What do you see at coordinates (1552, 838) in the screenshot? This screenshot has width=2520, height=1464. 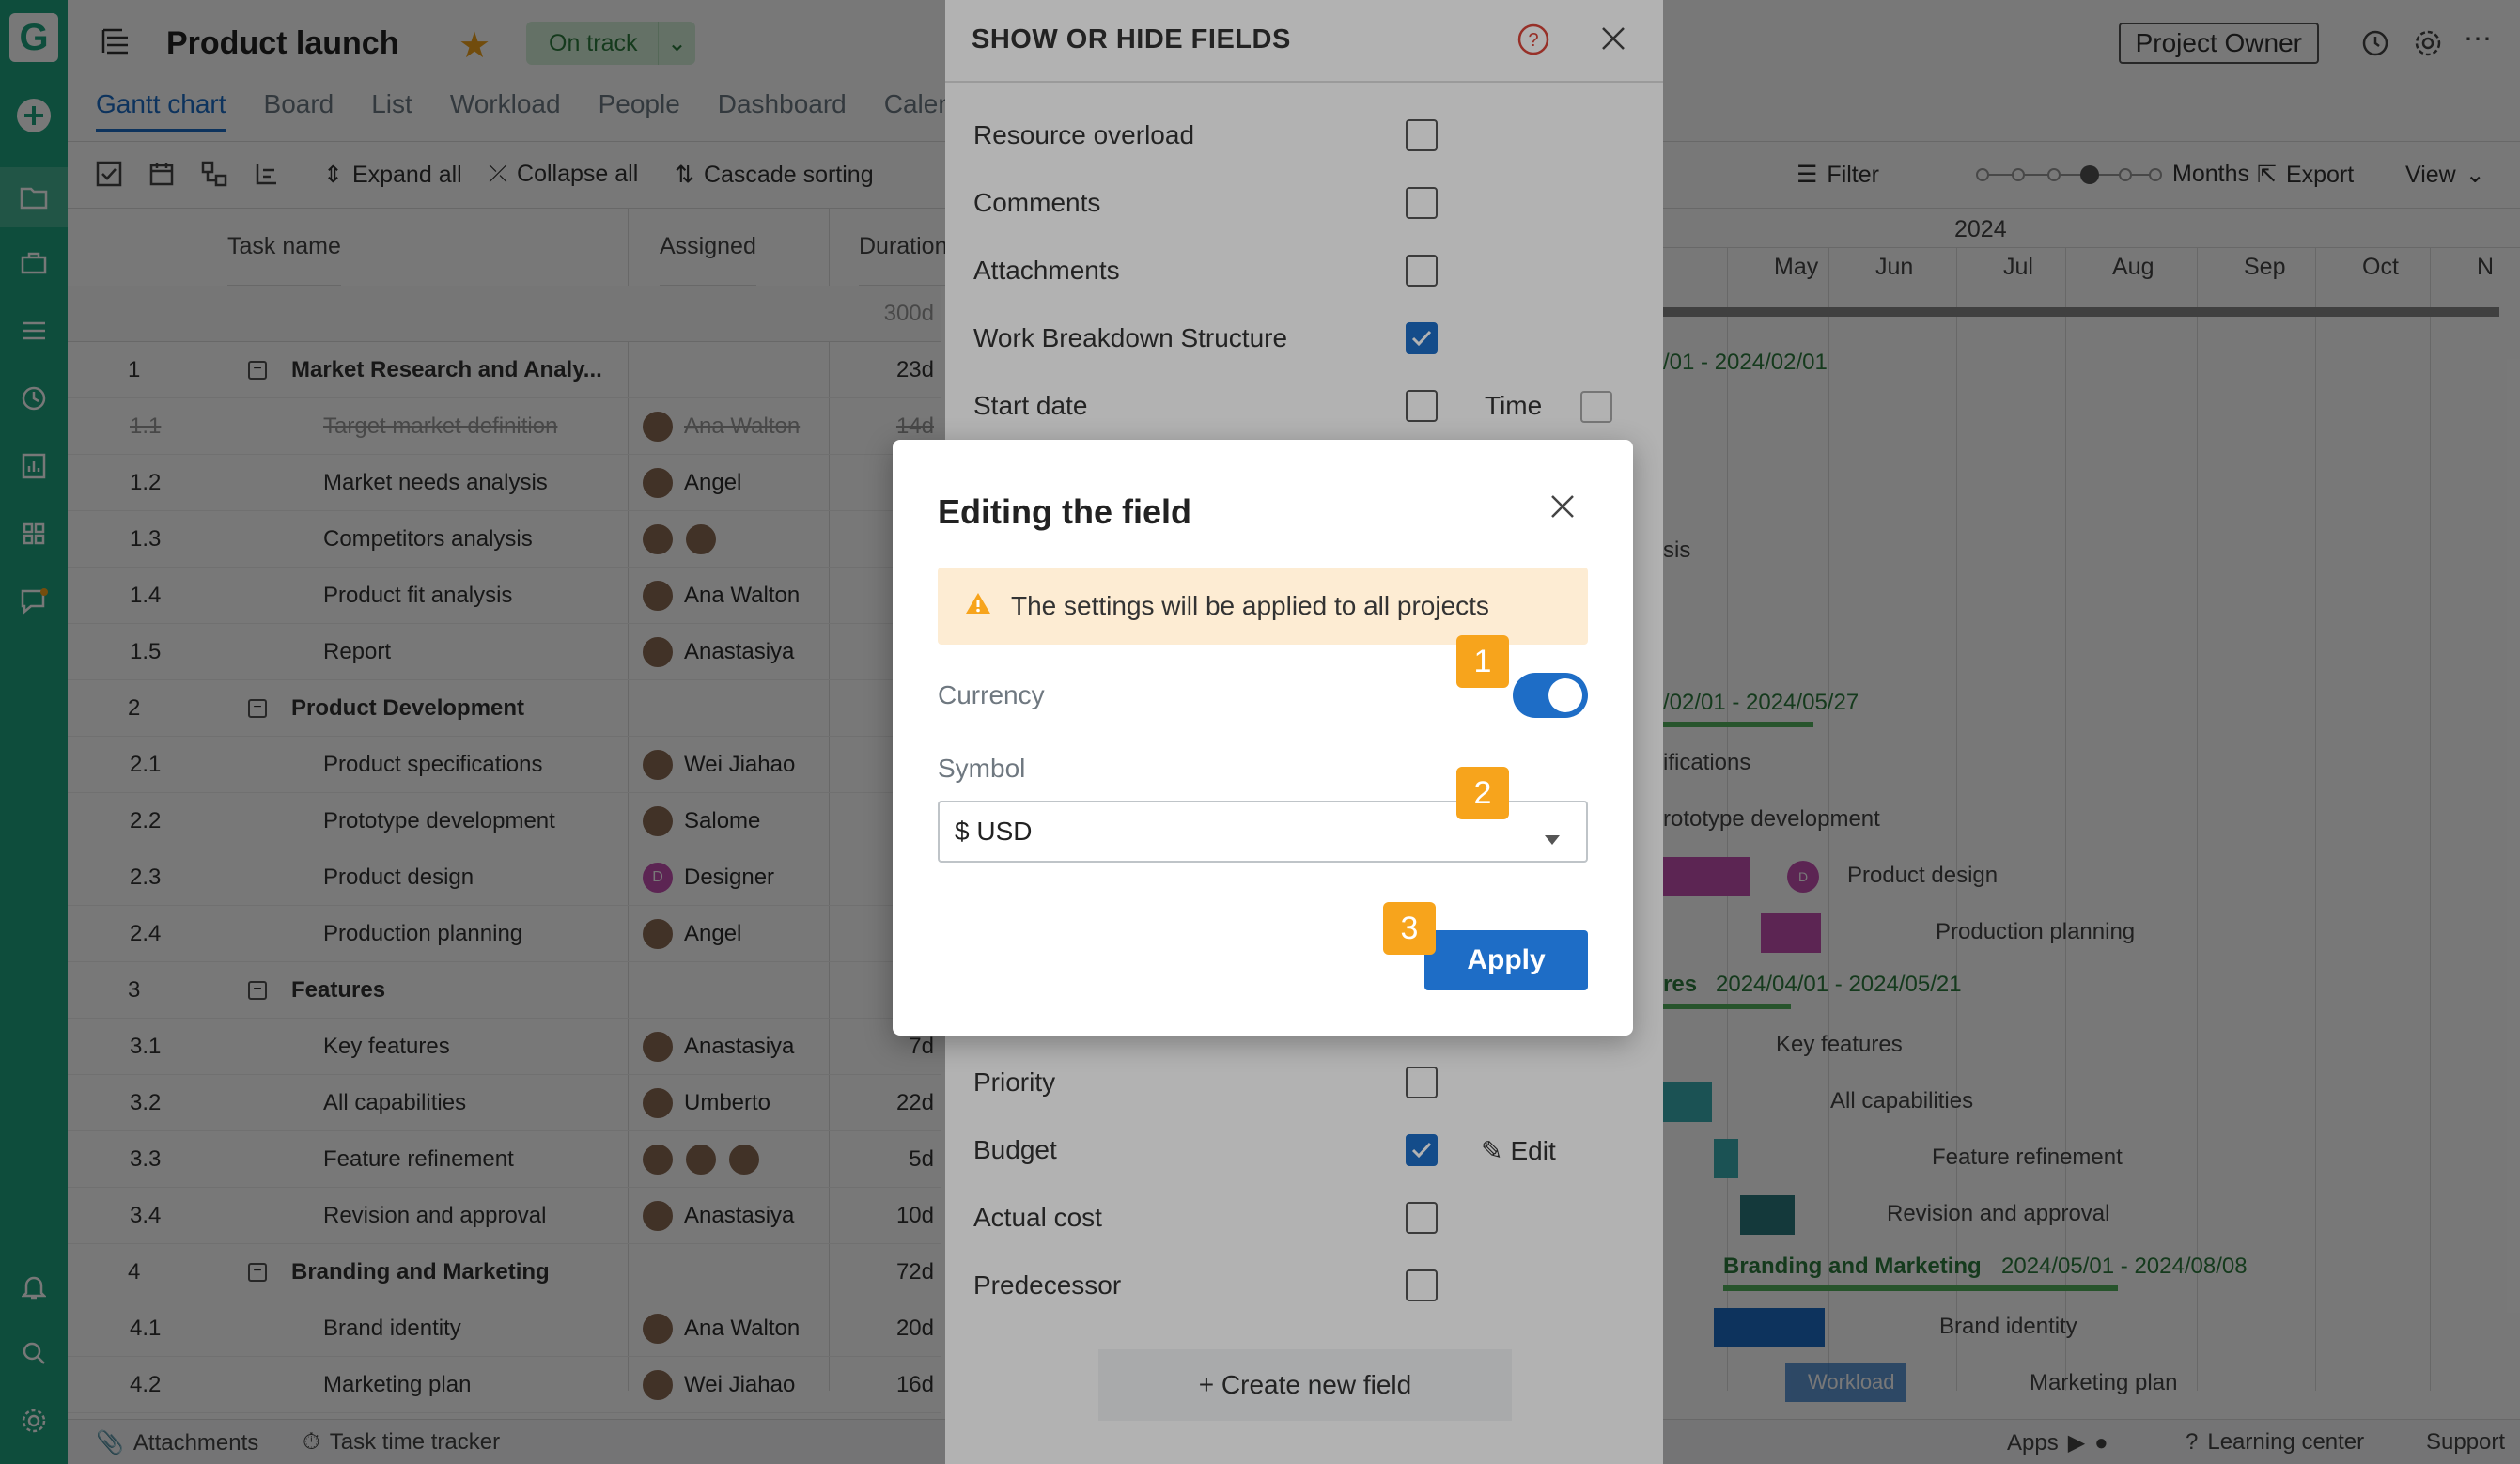 I see `caret-down-icon` at bounding box center [1552, 838].